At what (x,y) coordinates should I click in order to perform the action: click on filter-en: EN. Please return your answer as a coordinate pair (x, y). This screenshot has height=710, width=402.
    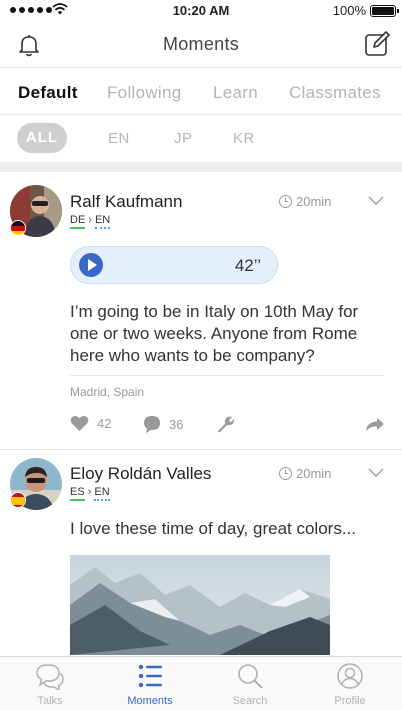
    Looking at the image, I should click on (119, 138).